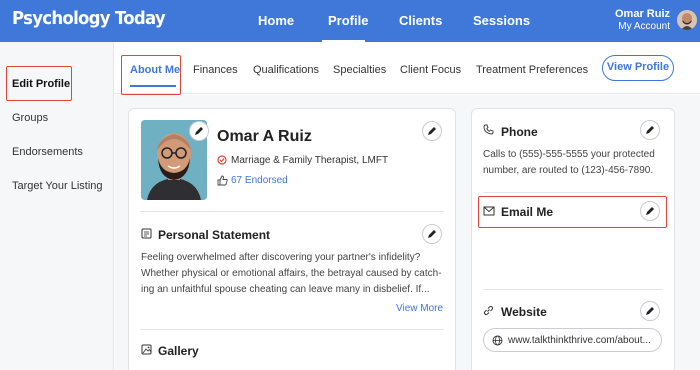  Describe the element at coordinates (568, 170) in the screenshot. I see `phone-description-line: number, are routed to (123)-456-7890.` at that location.